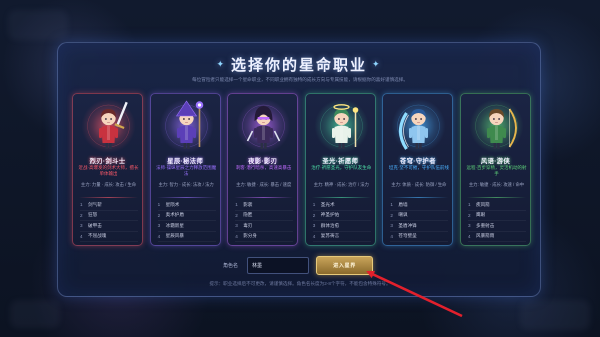  What do you see at coordinates (263, 161) in the screenshot?
I see `class-name: 夜影·影刃` at bounding box center [263, 161].